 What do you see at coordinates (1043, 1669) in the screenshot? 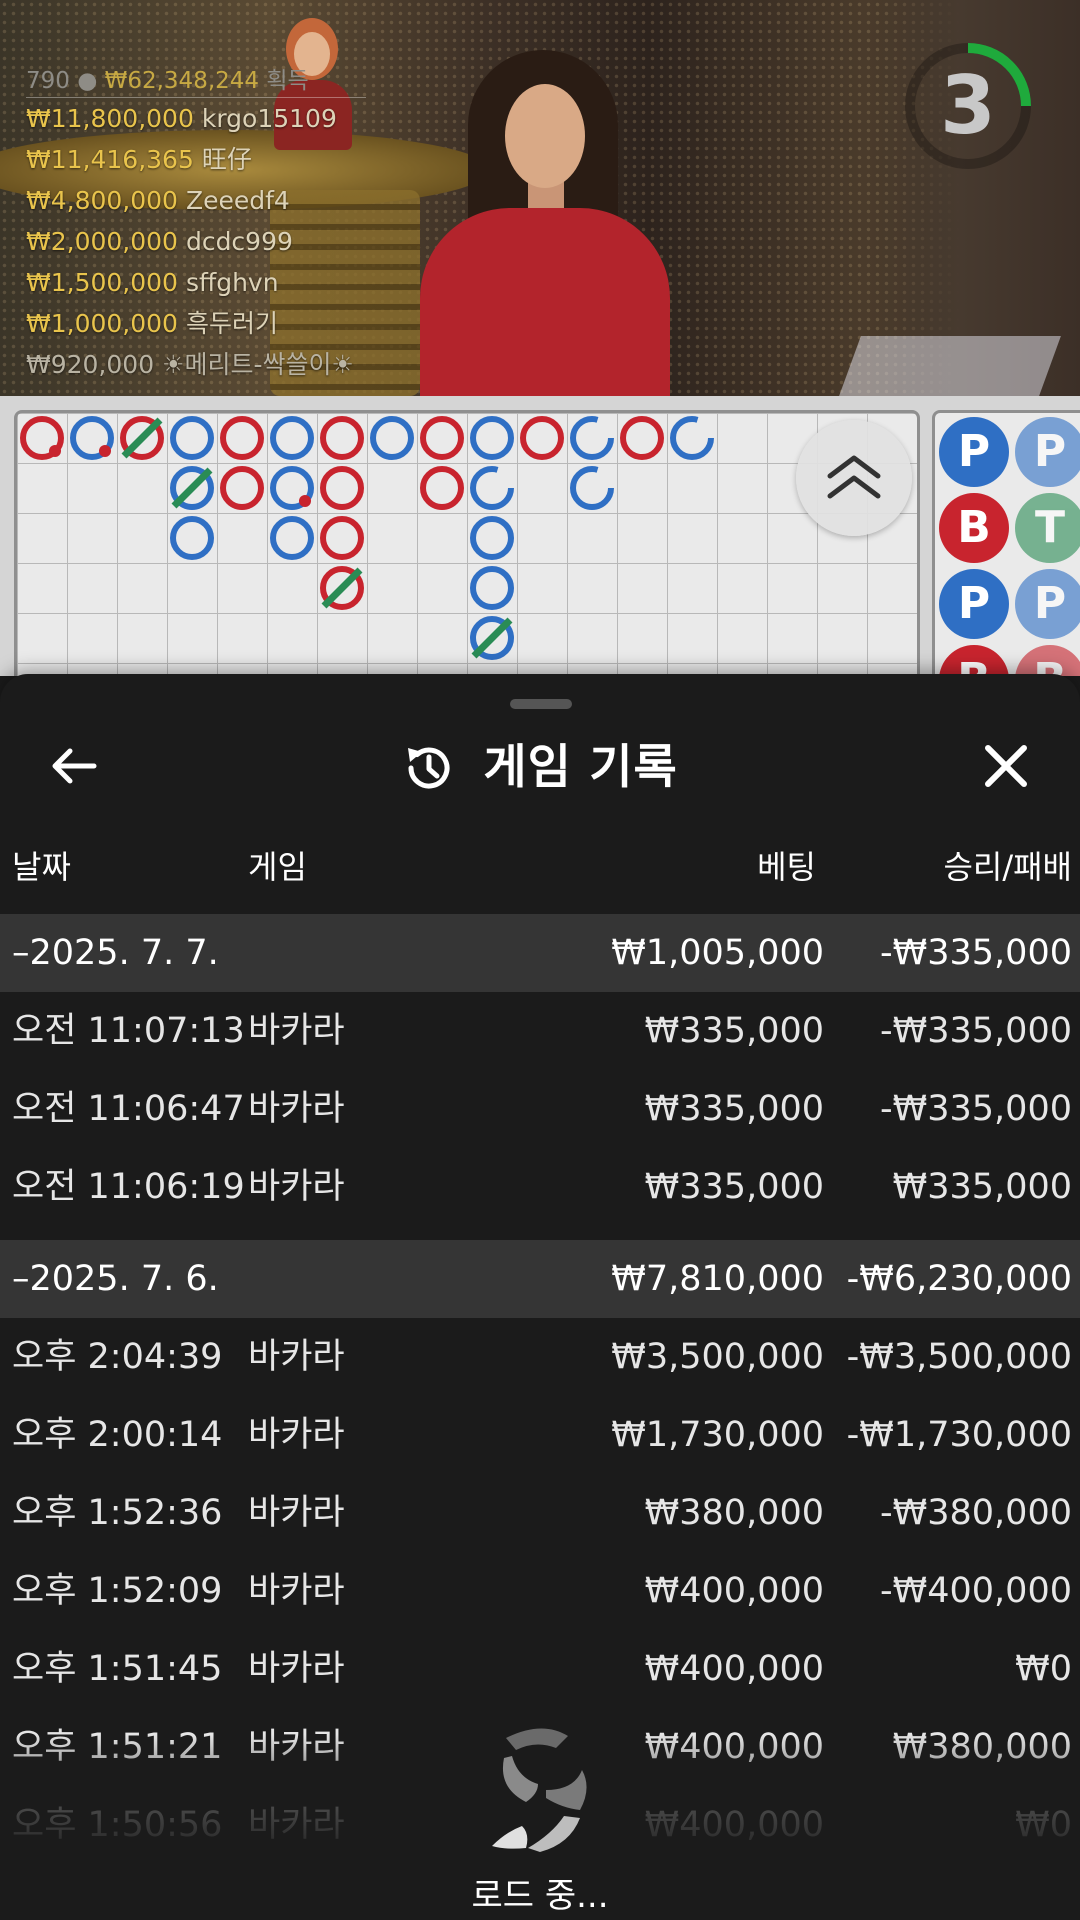
I see `row-result: ₩0` at bounding box center [1043, 1669].